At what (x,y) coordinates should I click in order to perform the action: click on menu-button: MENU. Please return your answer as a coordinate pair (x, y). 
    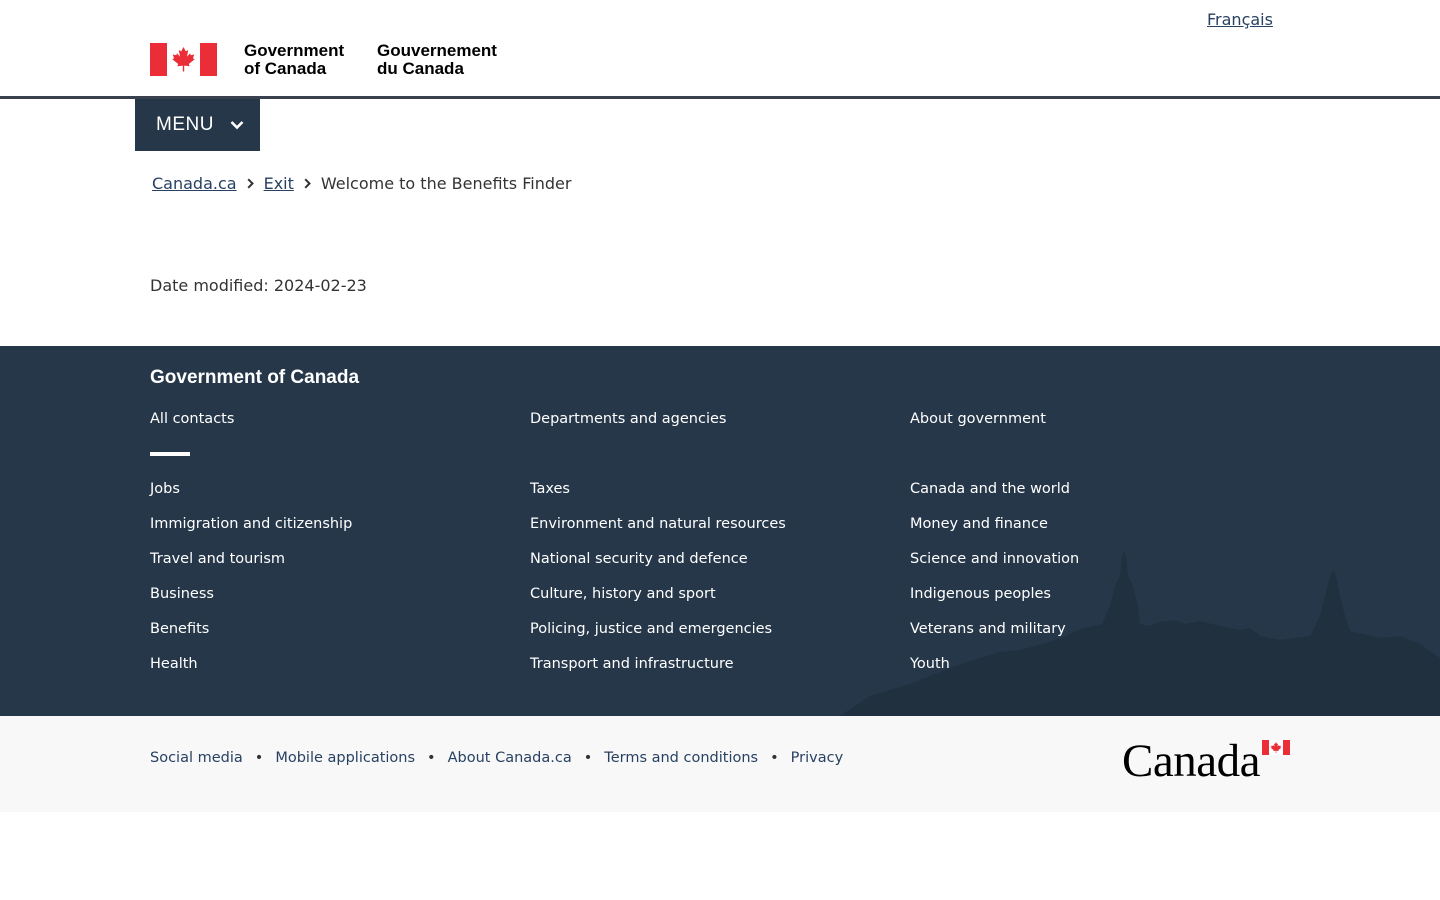
    Looking at the image, I should click on (197, 125).